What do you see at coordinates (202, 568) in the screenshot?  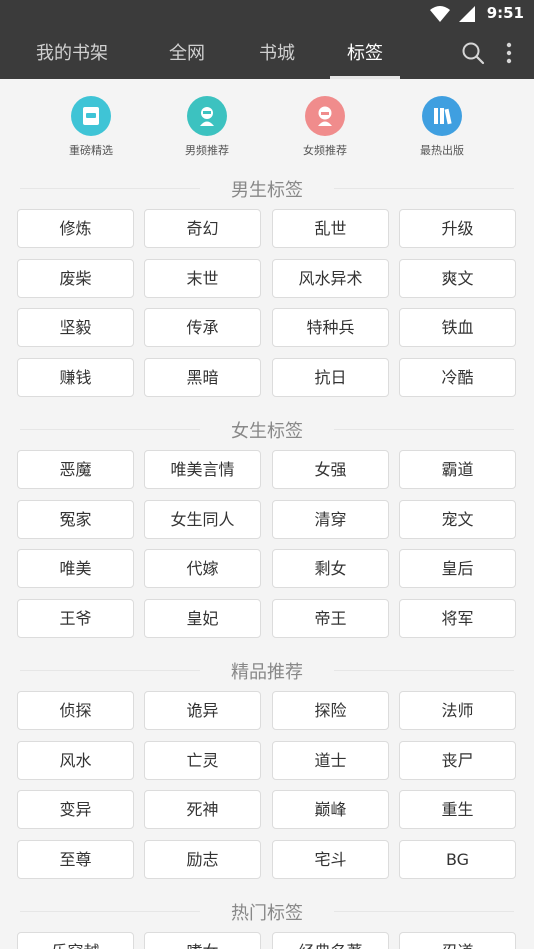 I see `tag-button: 代嫁` at bounding box center [202, 568].